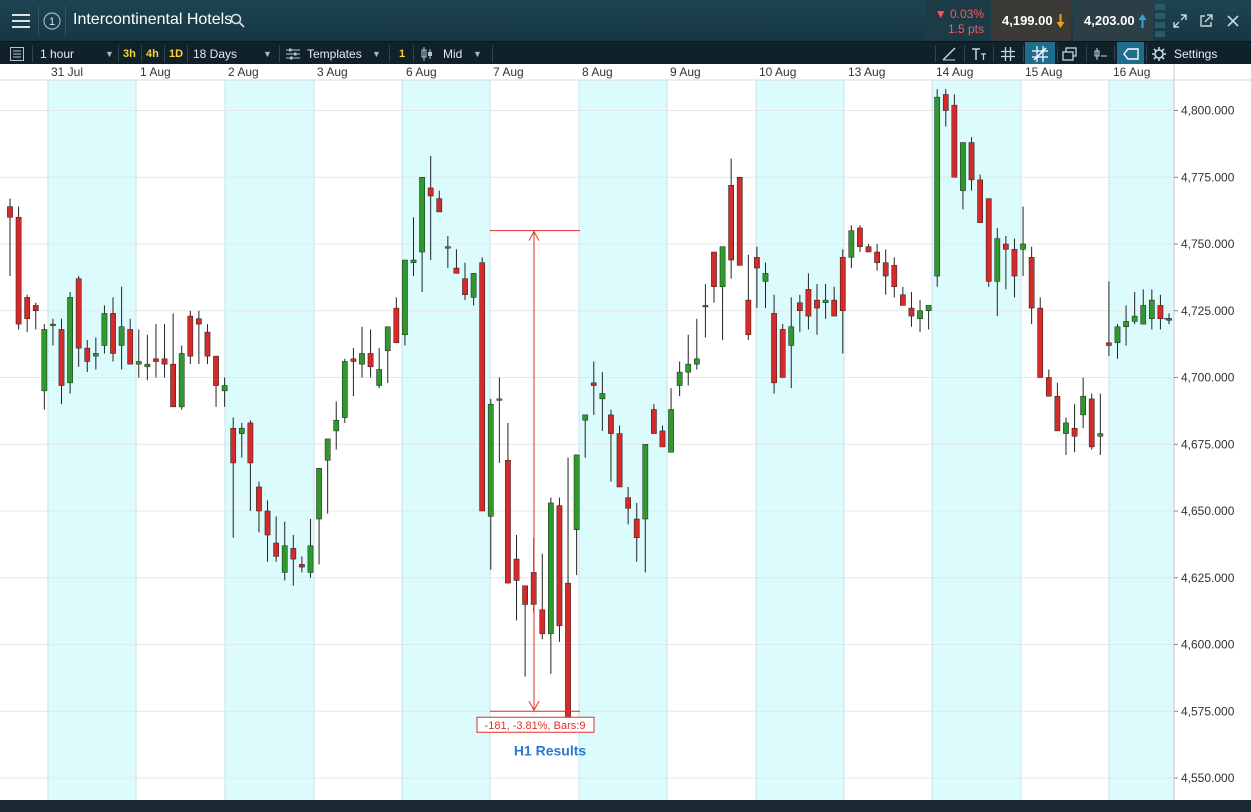  What do you see at coordinates (237, 20) in the screenshot?
I see `search-icon` at bounding box center [237, 20].